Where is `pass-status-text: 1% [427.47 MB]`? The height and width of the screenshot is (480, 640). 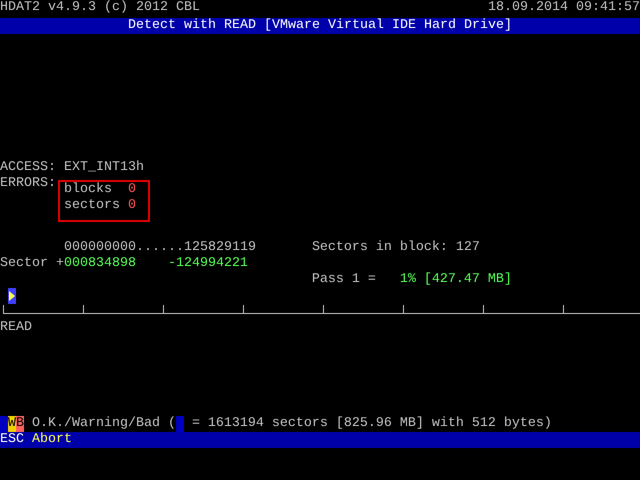 pass-status-text: 1% [427.47 MB] is located at coordinates (456, 280).